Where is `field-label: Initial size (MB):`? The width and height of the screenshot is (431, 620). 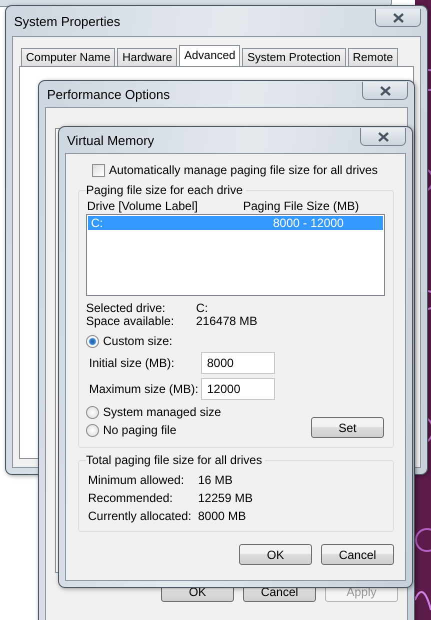 field-label: Initial size (MB): is located at coordinates (132, 363).